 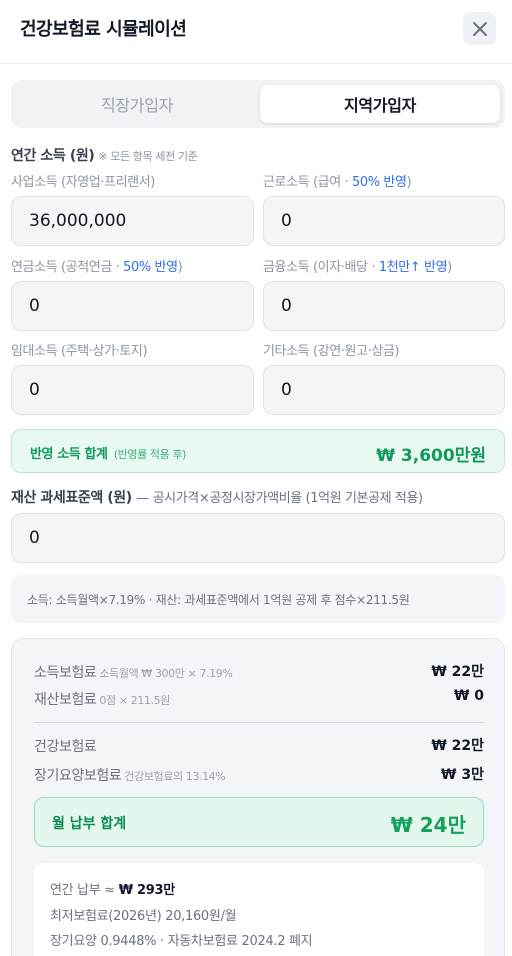 What do you see at coordinates (146, 890) in the screenshot?
I see `annual-payment-value: ₩ 293만` at bounding box center [146, 890].